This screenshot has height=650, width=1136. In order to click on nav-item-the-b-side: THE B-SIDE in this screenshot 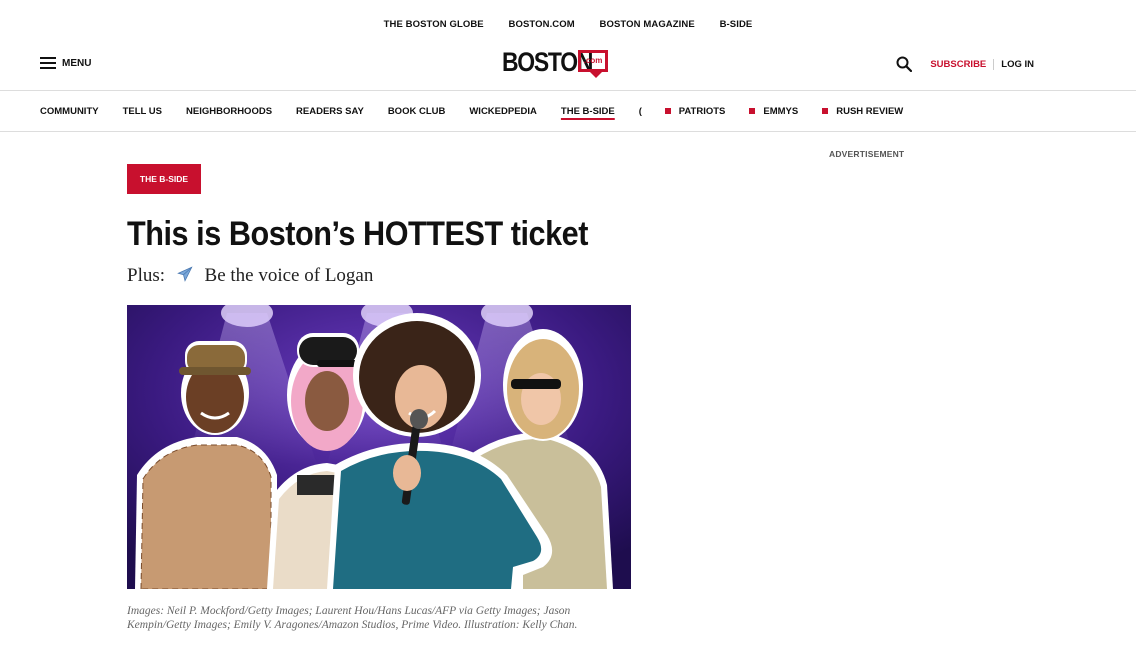, I will do `click(588, 111)`.